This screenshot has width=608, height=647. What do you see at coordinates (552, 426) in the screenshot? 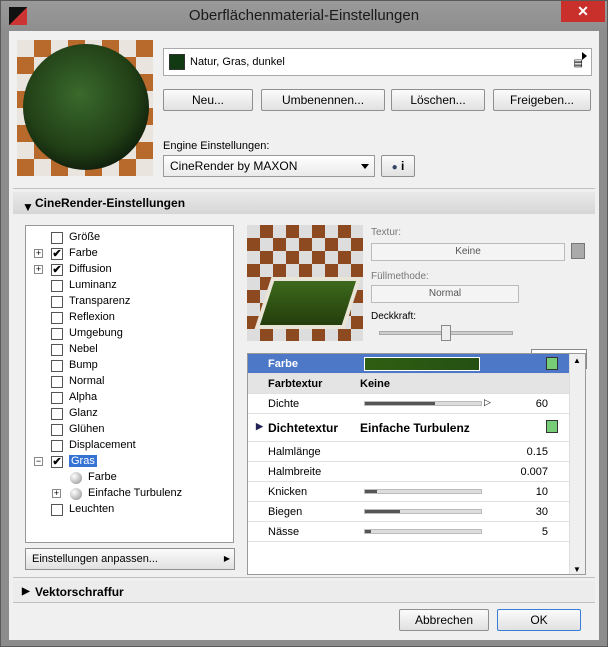
I see `texture-link-icon` at bounding box center [552, 426].